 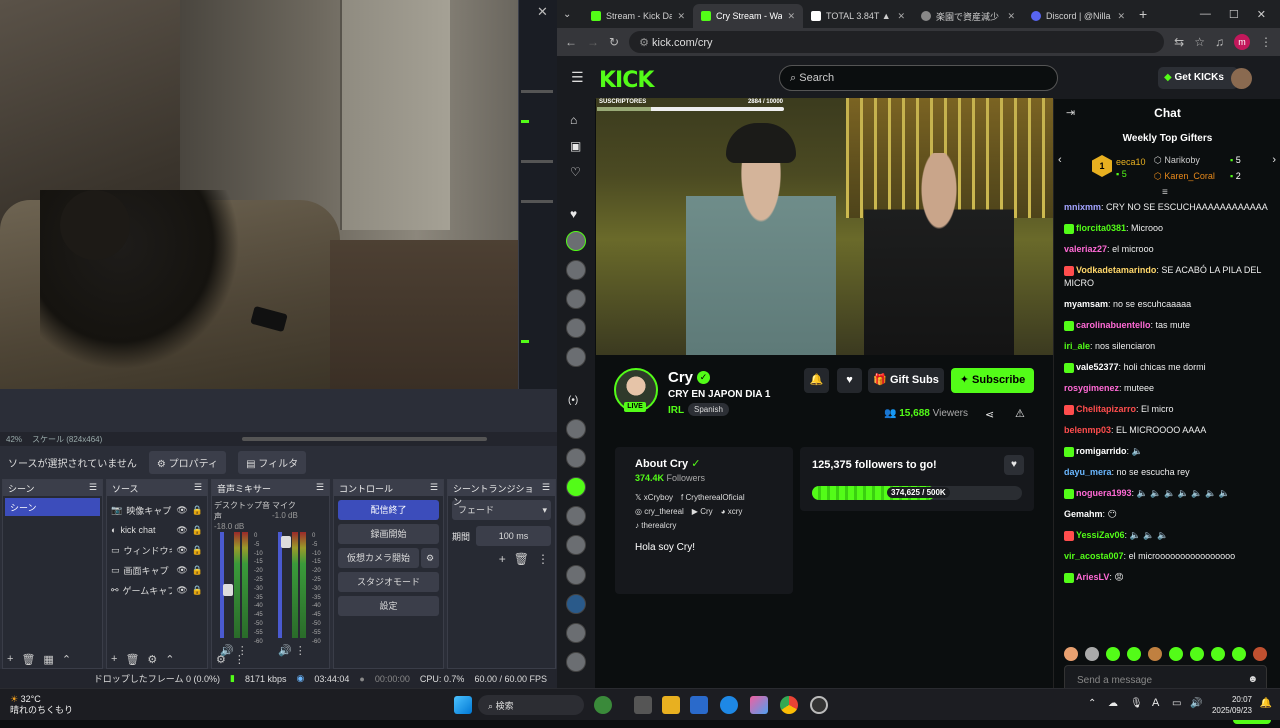 What do you see at coordinates (1155, 703) in the screenshot?
I see `ime-icon: A` at bounding box center [1155, 703].